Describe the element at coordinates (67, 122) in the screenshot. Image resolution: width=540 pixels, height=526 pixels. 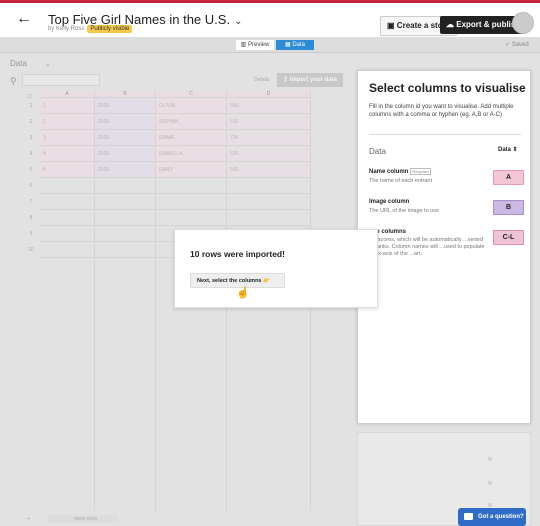
I see `table-cell: 2` at that location.